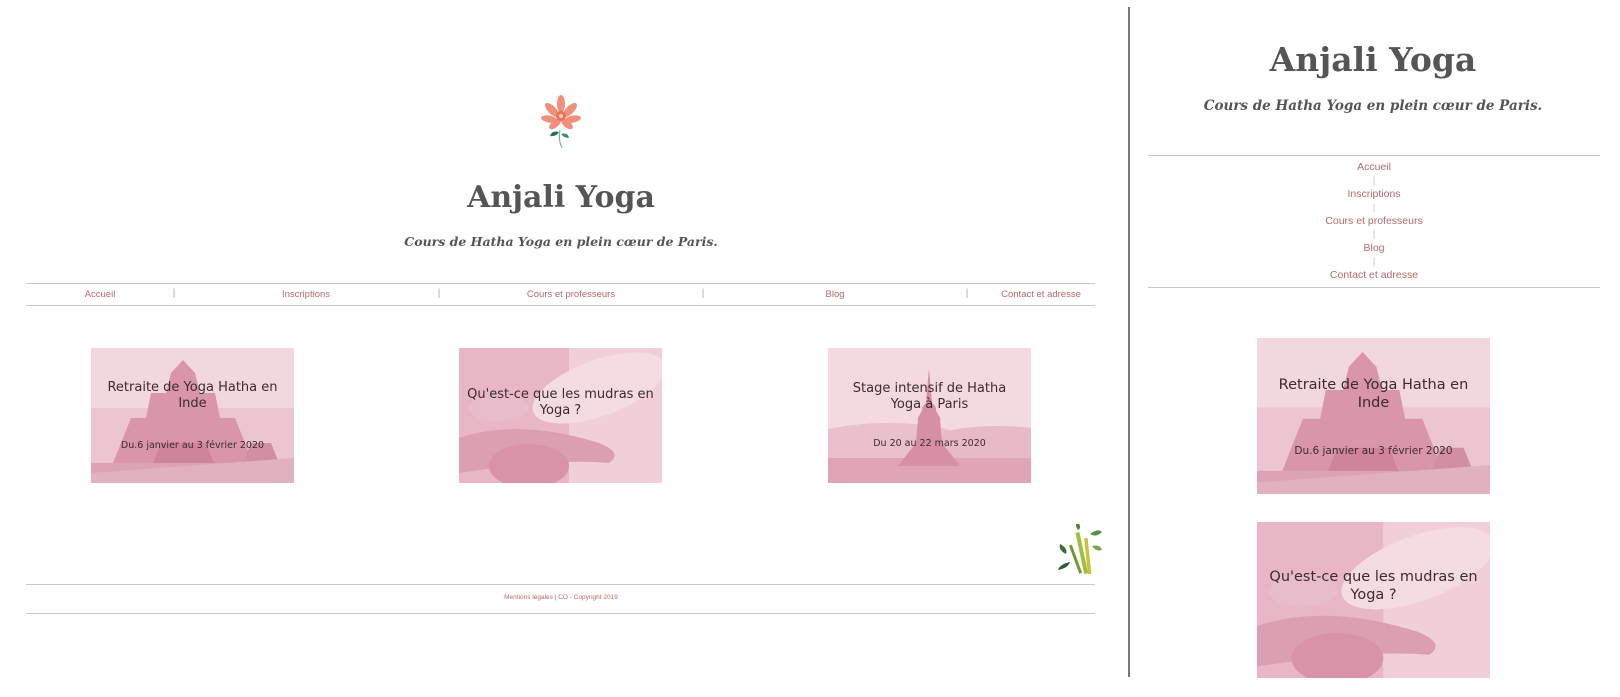  I want to click on bamboo-icon, so click(1080, 549).